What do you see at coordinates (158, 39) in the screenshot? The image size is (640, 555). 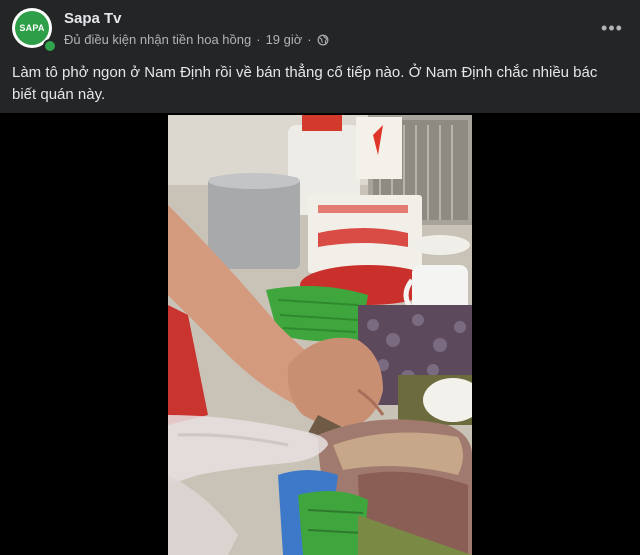 I see `eligibility-text: Đủ điều kiện nhận tiền hoa hồng` at bounding box center [158, 39].